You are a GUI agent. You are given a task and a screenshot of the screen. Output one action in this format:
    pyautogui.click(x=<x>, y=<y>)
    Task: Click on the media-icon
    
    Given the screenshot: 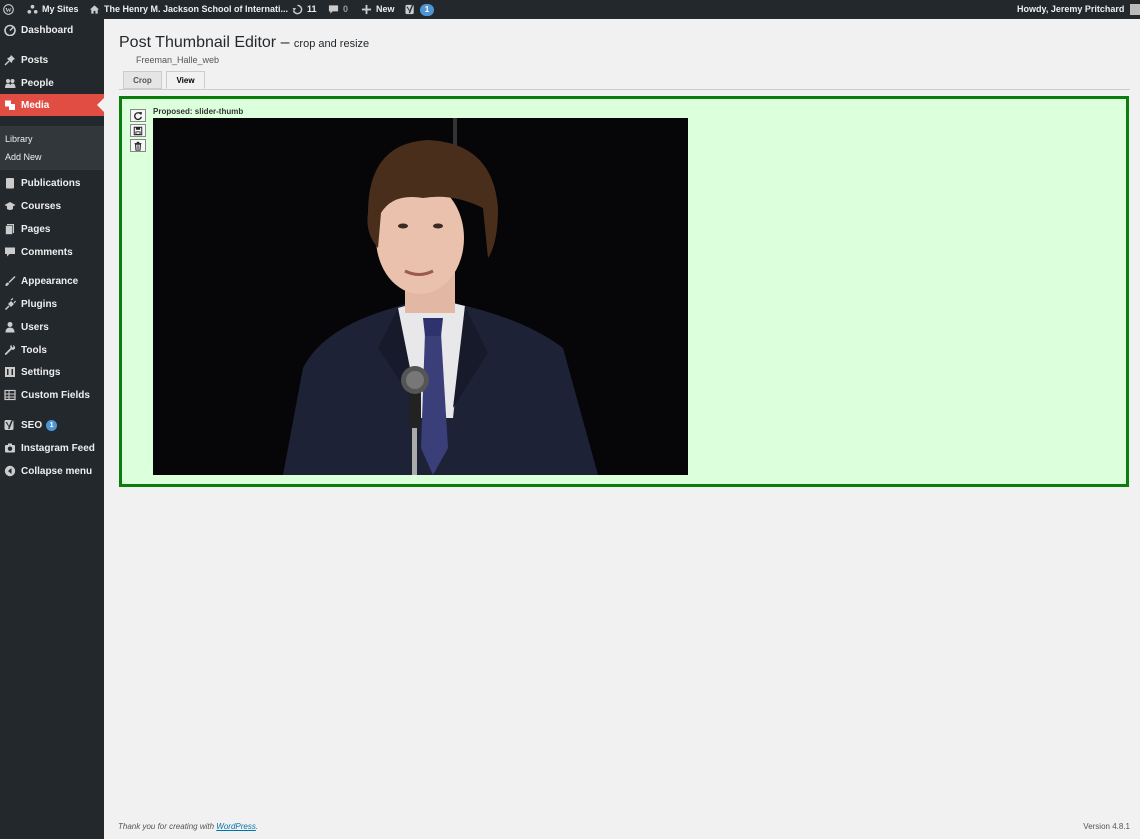 What is the action you would take?
    pyautogui.click(x=10, y=105)
    